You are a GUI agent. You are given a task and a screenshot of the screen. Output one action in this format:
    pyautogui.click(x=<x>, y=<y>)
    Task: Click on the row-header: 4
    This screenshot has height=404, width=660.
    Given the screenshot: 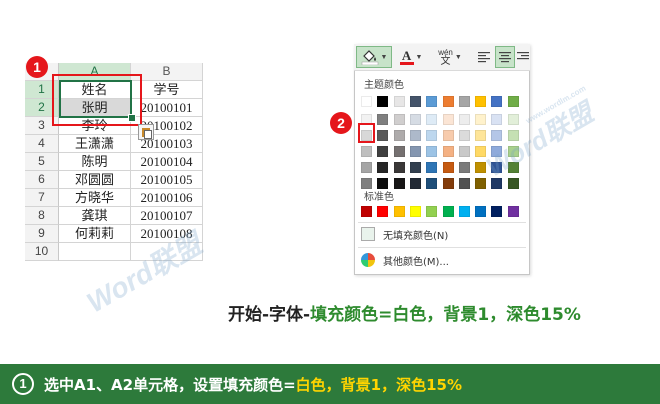 What is the action you would take?
    pyautogui.click(x=42, y=144)
    